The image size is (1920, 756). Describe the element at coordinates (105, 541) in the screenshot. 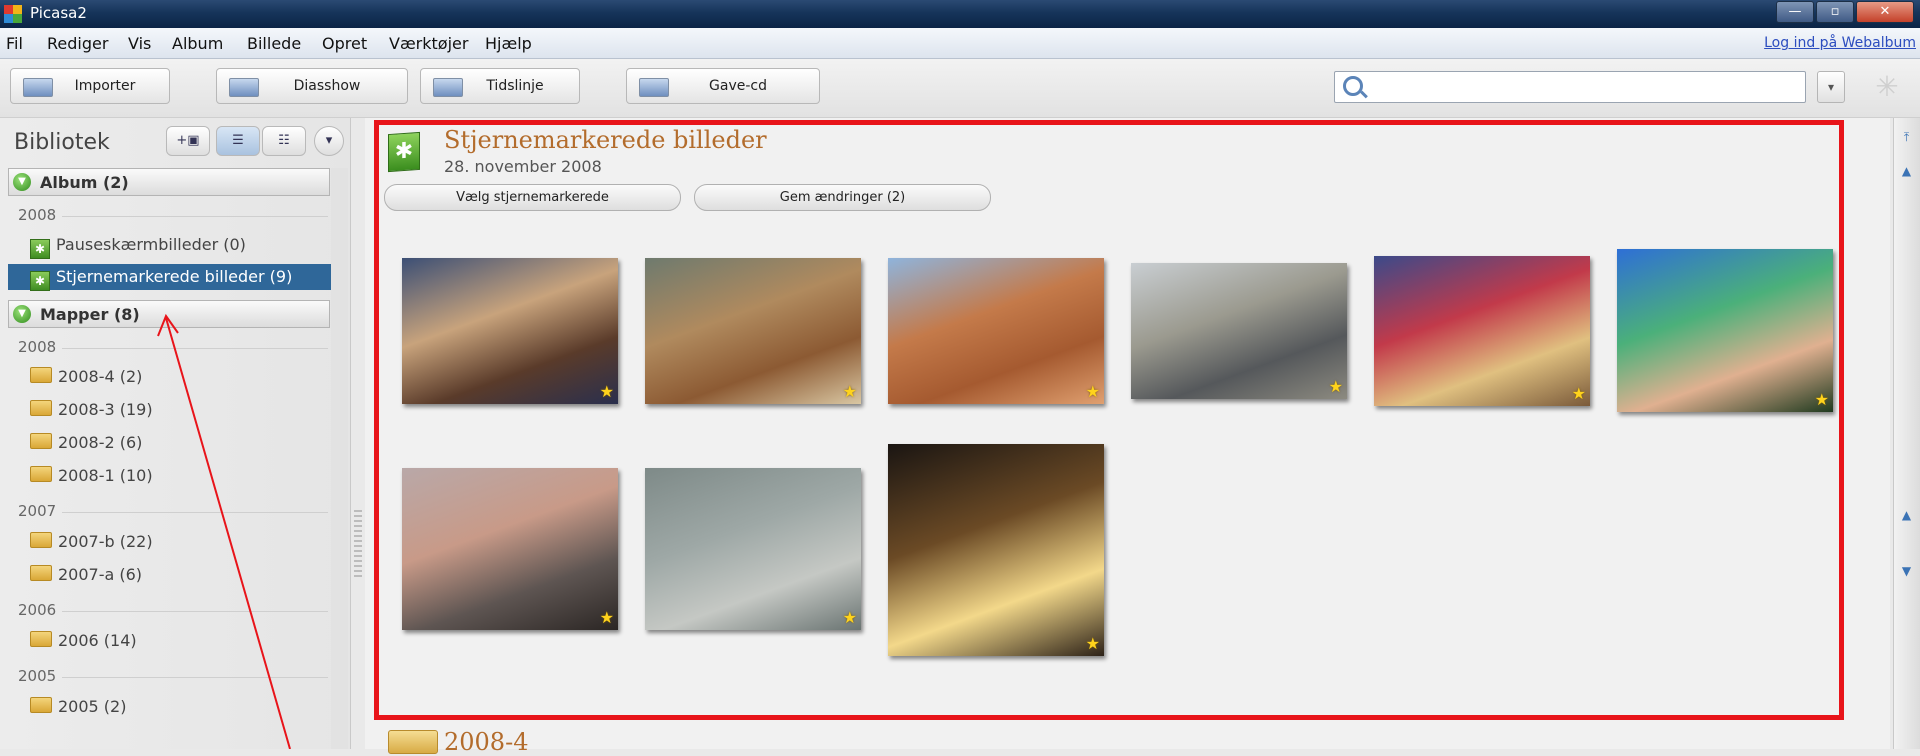

I see `folder-item-label: 2007-b (22)` at that location.